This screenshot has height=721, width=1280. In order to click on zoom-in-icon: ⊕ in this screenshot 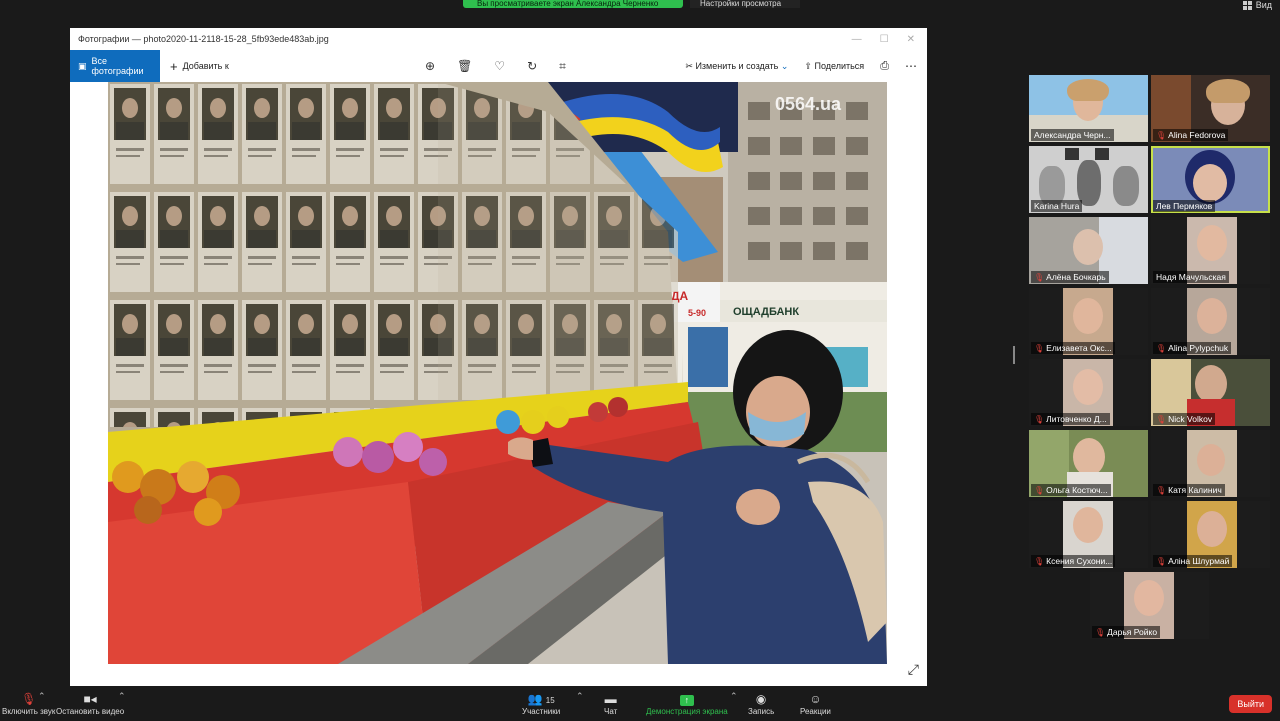, I will do `click(430, 66)`.